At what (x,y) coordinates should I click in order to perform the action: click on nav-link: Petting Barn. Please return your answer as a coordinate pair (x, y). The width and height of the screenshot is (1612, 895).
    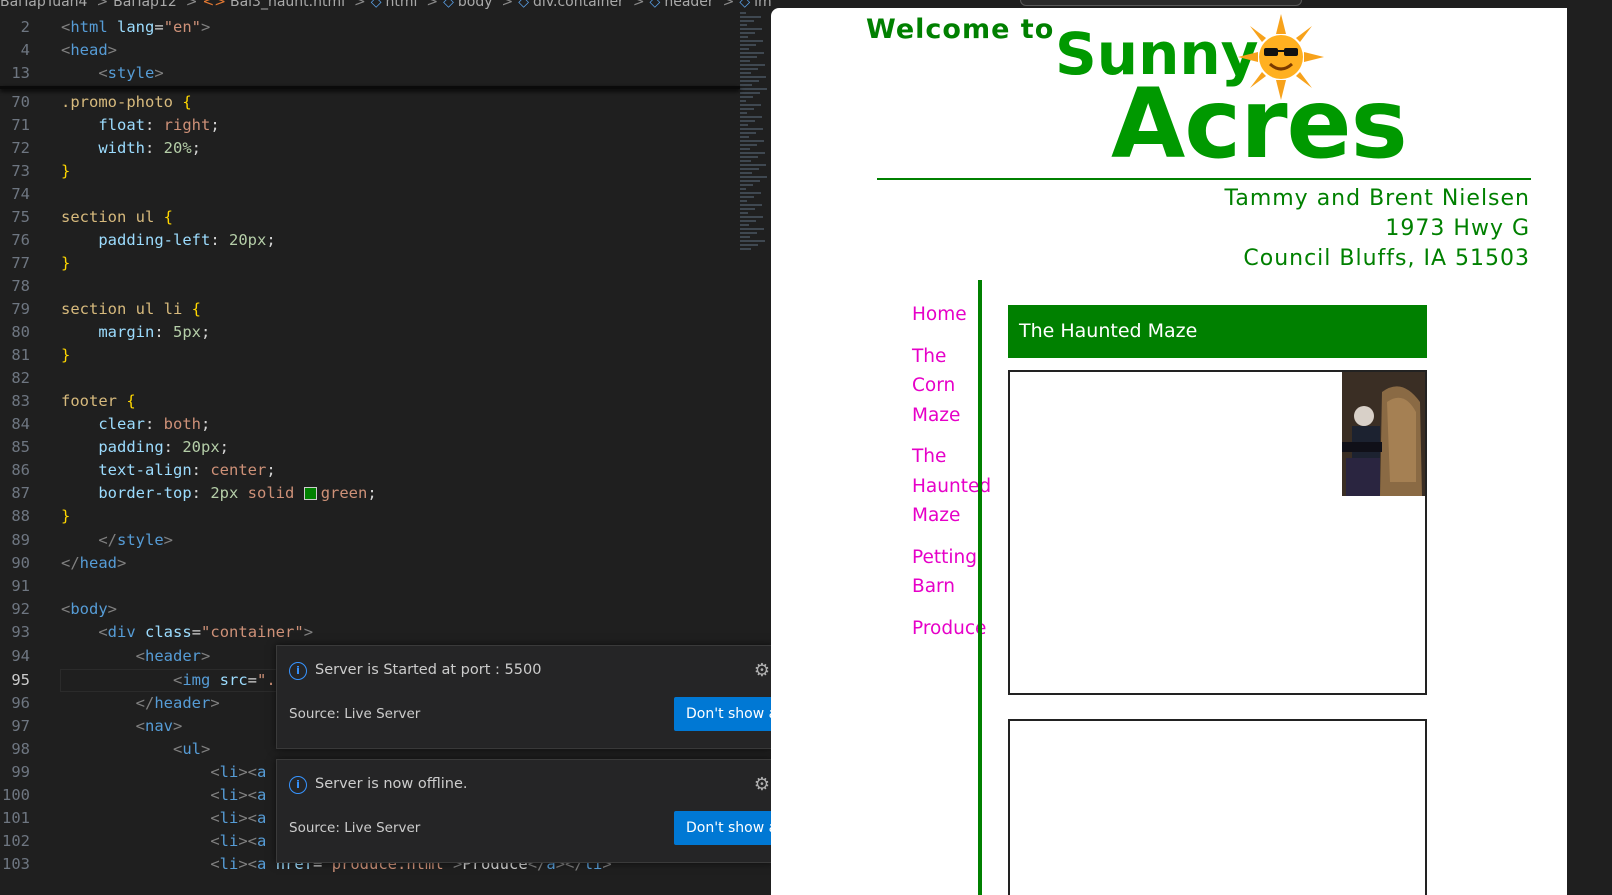
    Looking at the image, I should click on (944, 572).